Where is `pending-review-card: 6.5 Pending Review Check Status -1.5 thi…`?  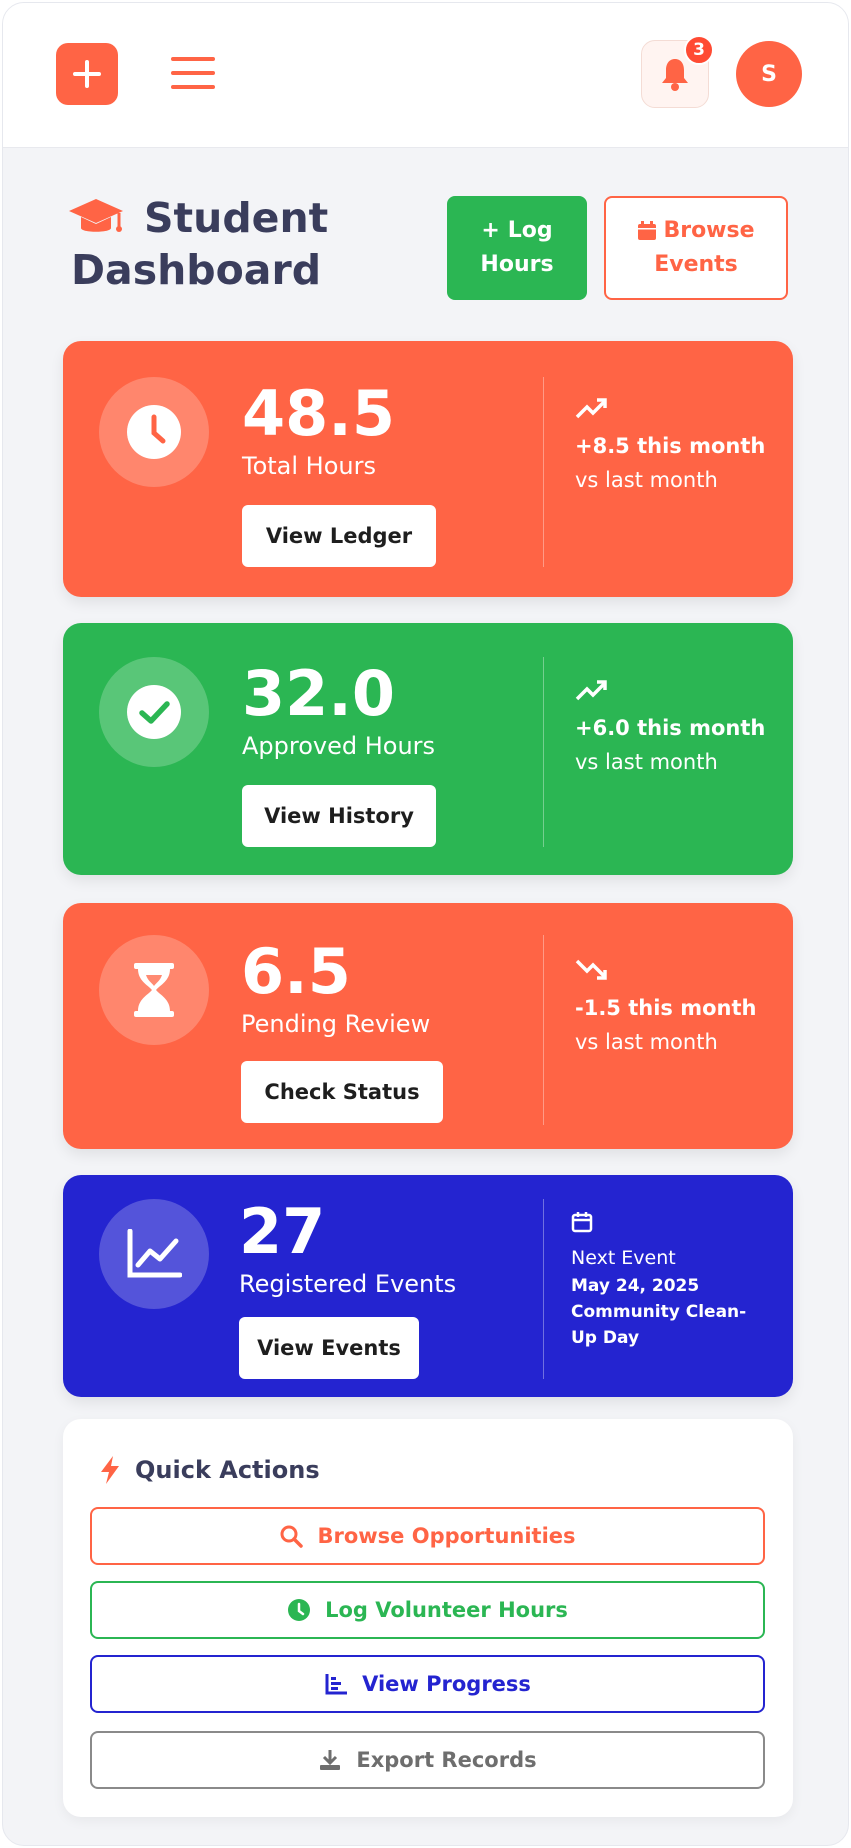
pending-review-card: 6.5 Pending Review Check Status -1.5 thi… is located at coordinates (428, 1026).